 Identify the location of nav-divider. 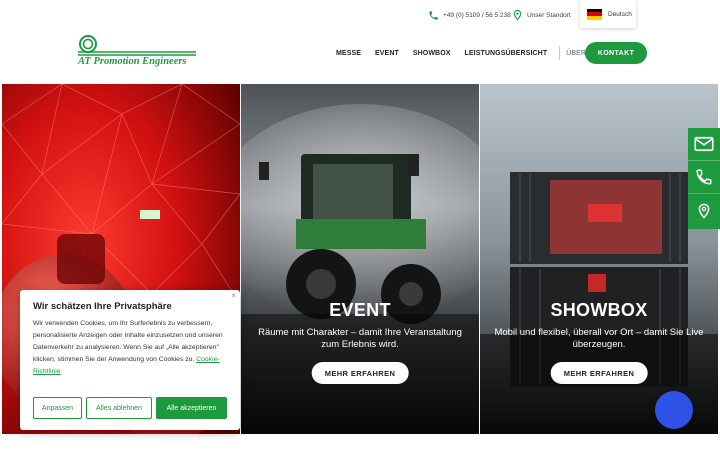
(560, 53).